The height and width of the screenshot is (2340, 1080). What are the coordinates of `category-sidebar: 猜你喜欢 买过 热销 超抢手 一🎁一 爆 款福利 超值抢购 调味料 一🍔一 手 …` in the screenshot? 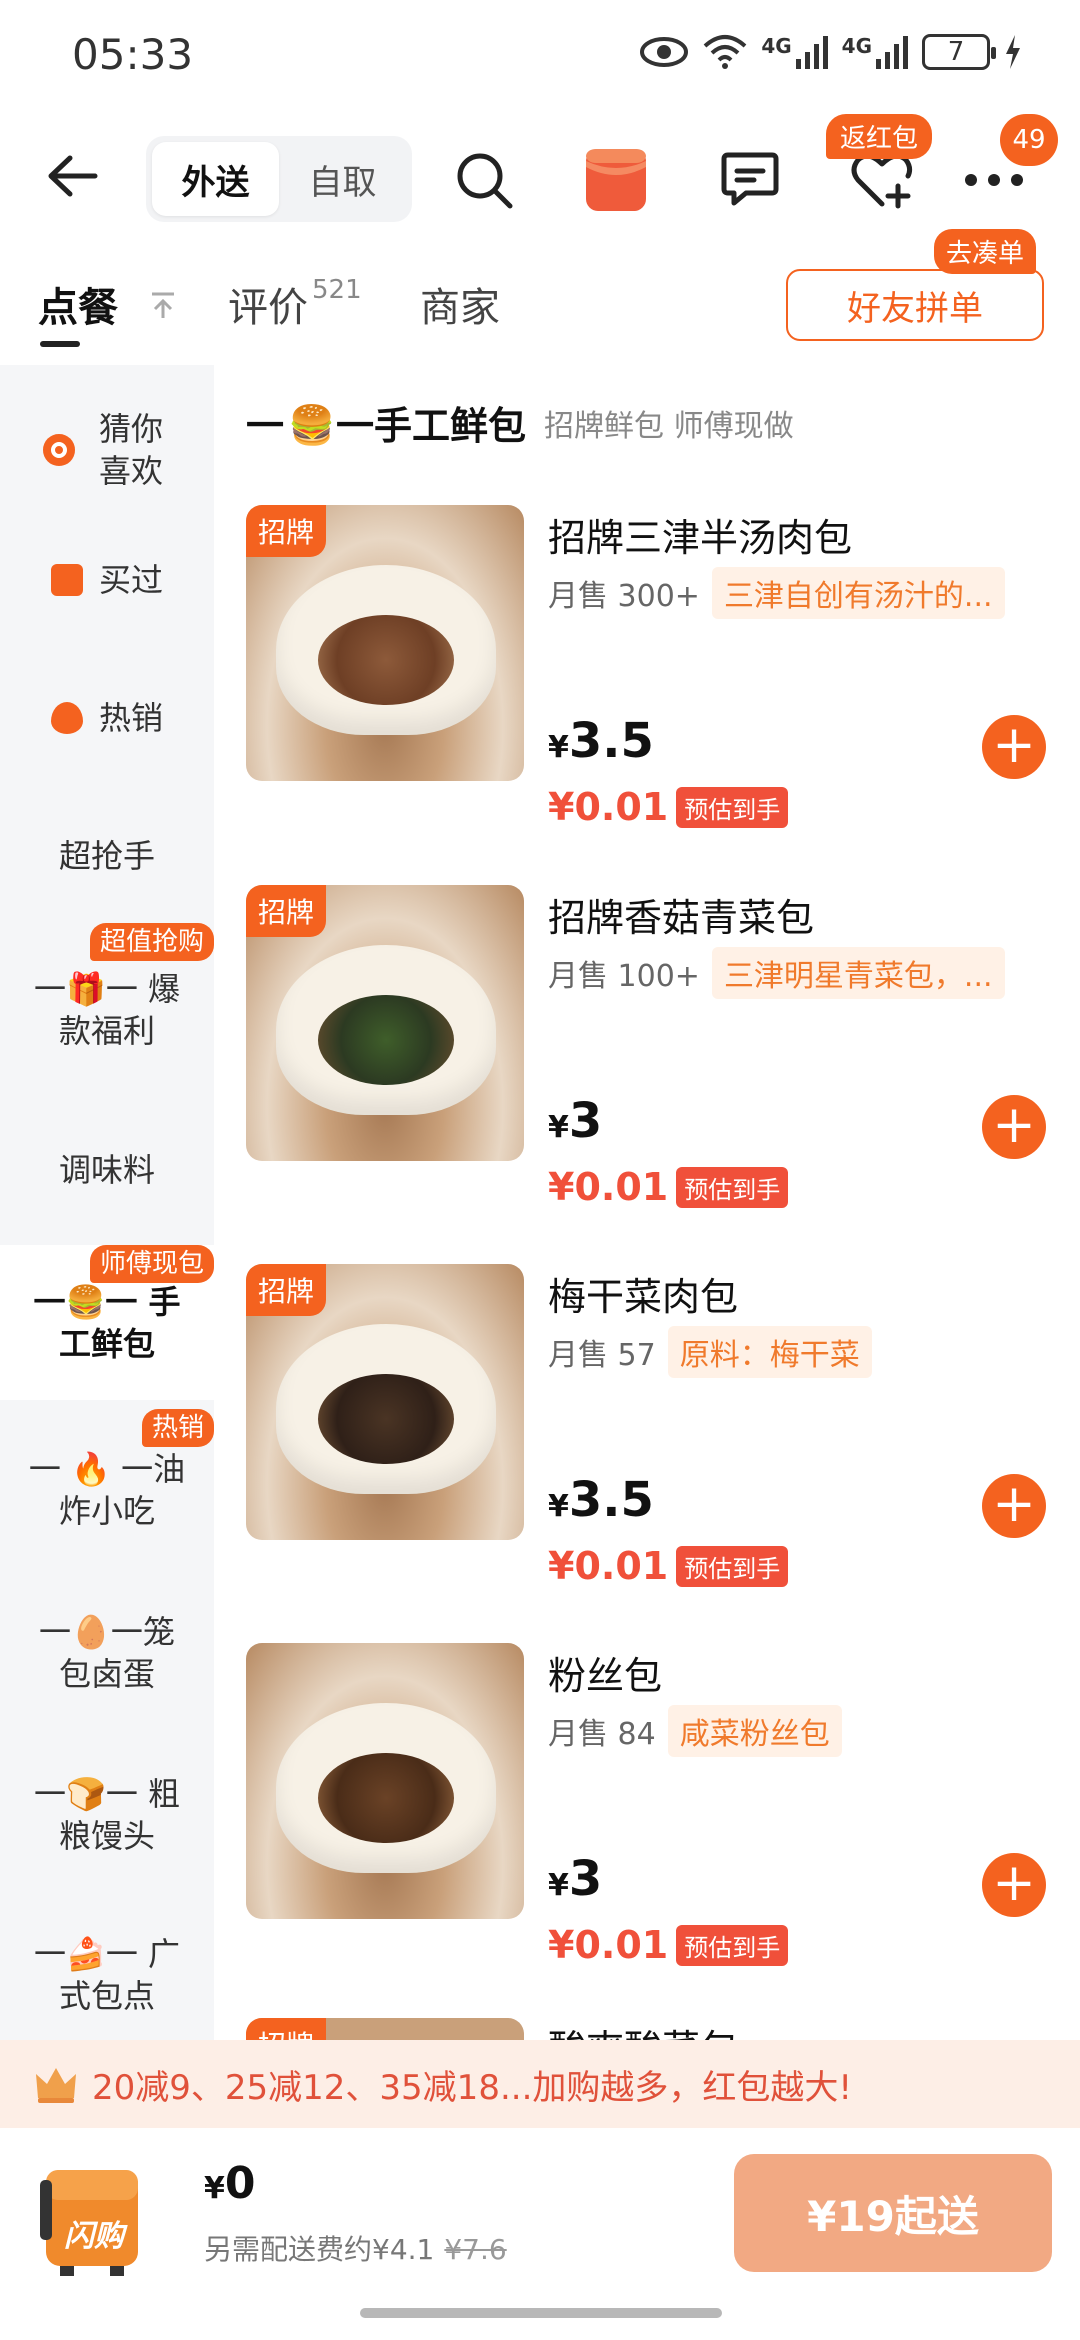 It's located at (107, 1202).